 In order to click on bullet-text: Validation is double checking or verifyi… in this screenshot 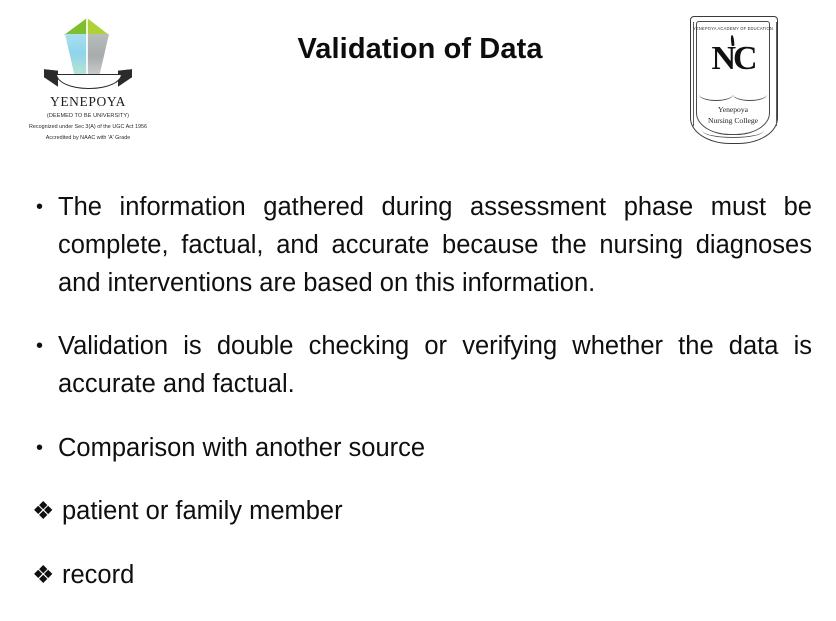, I will do `click(435, 365)`.